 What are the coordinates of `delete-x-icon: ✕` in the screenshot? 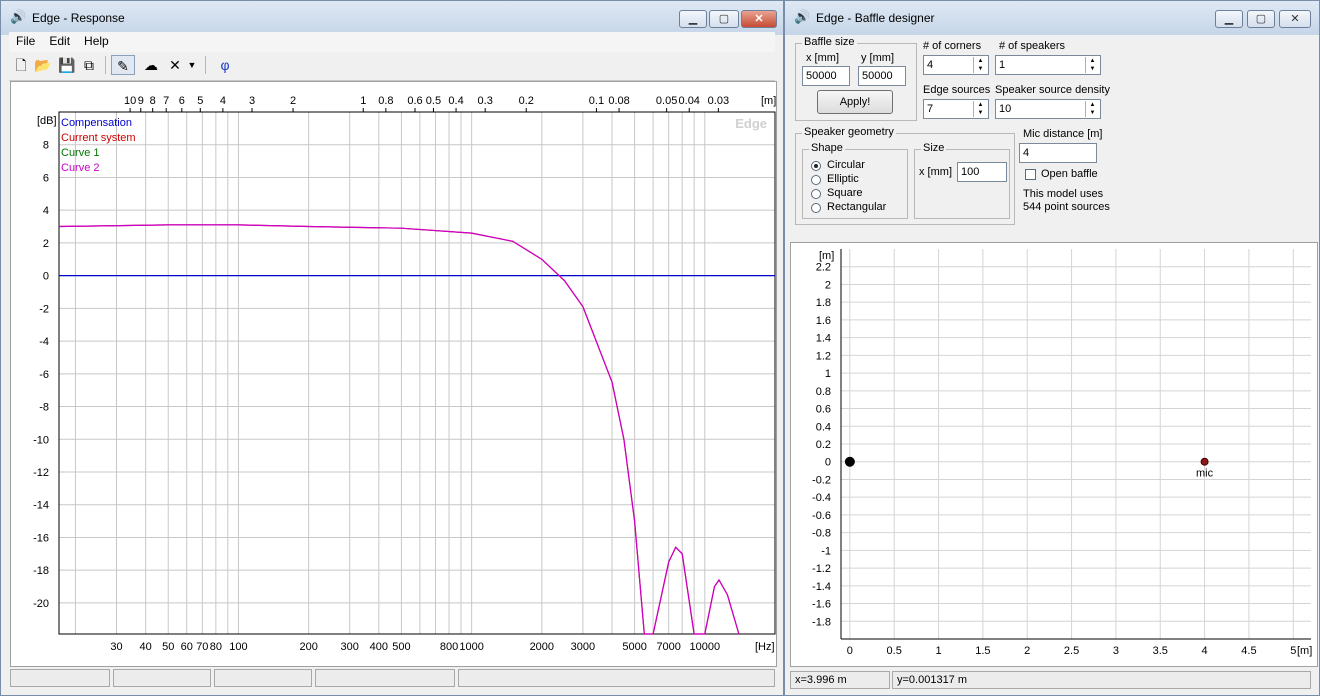 It's located at (175, 65).